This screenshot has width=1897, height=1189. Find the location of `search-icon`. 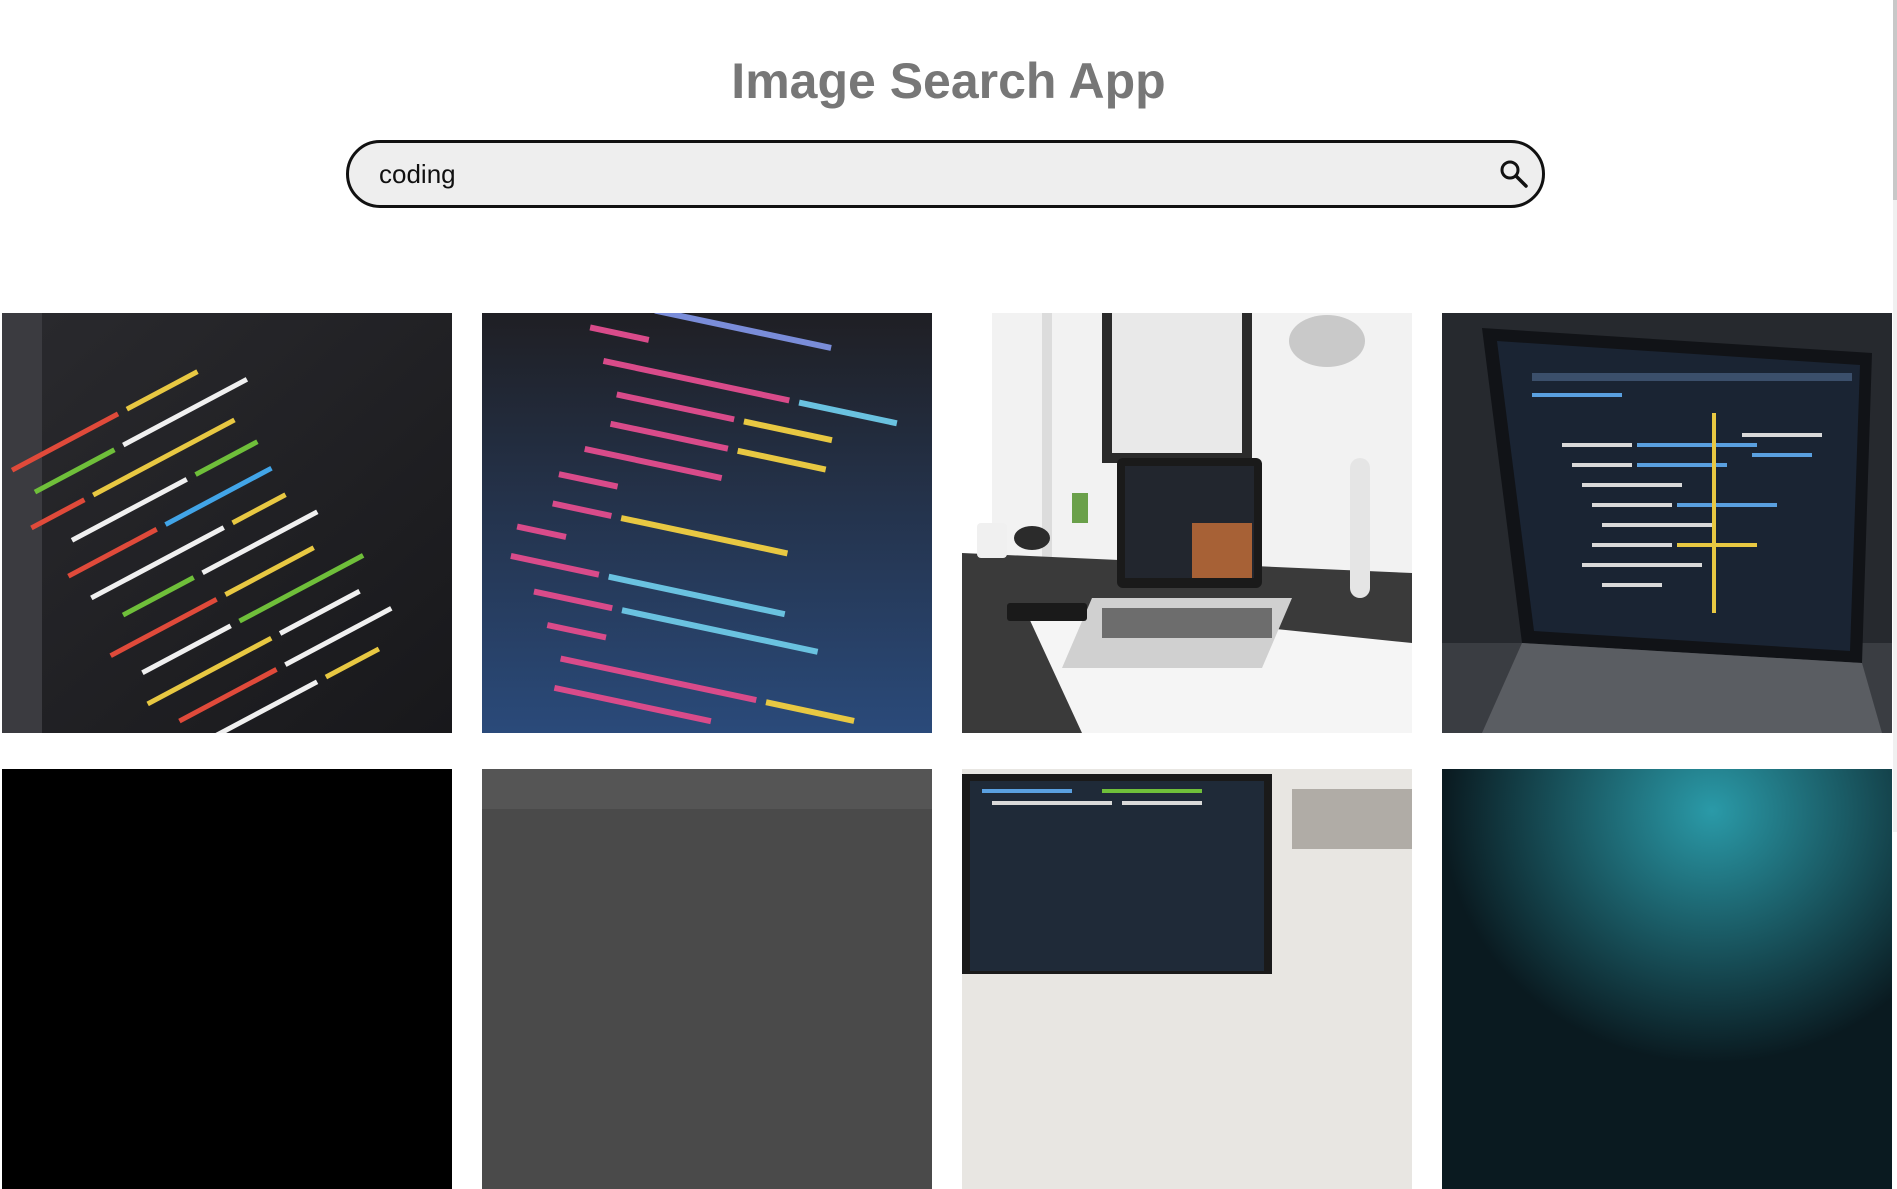

search-icon is located at coordinates (1514, 174).